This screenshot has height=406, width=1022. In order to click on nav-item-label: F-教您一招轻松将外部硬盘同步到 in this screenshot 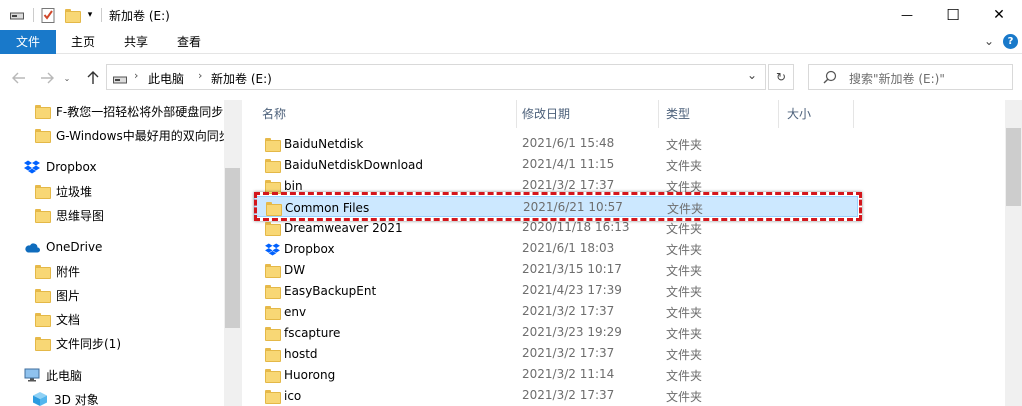, I will do `click(140, 111)`.